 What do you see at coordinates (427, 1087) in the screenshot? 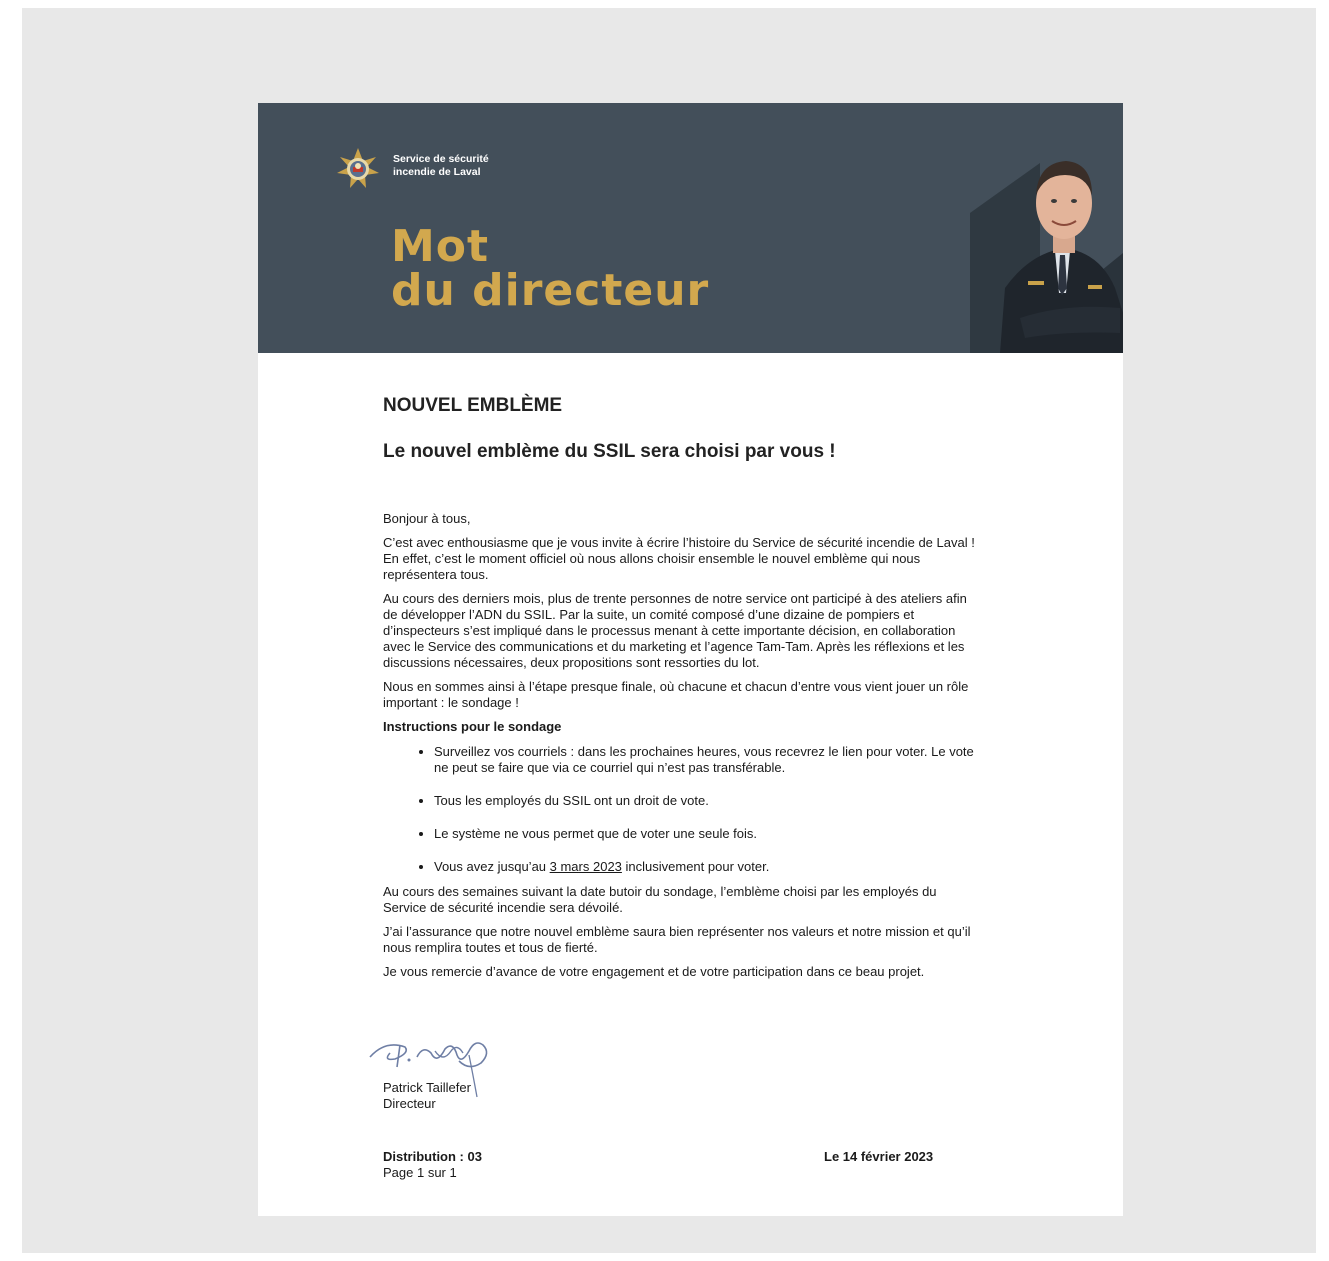
I see `signatory-name: Patrick Taillefer` at bounding box center [427, 1087].